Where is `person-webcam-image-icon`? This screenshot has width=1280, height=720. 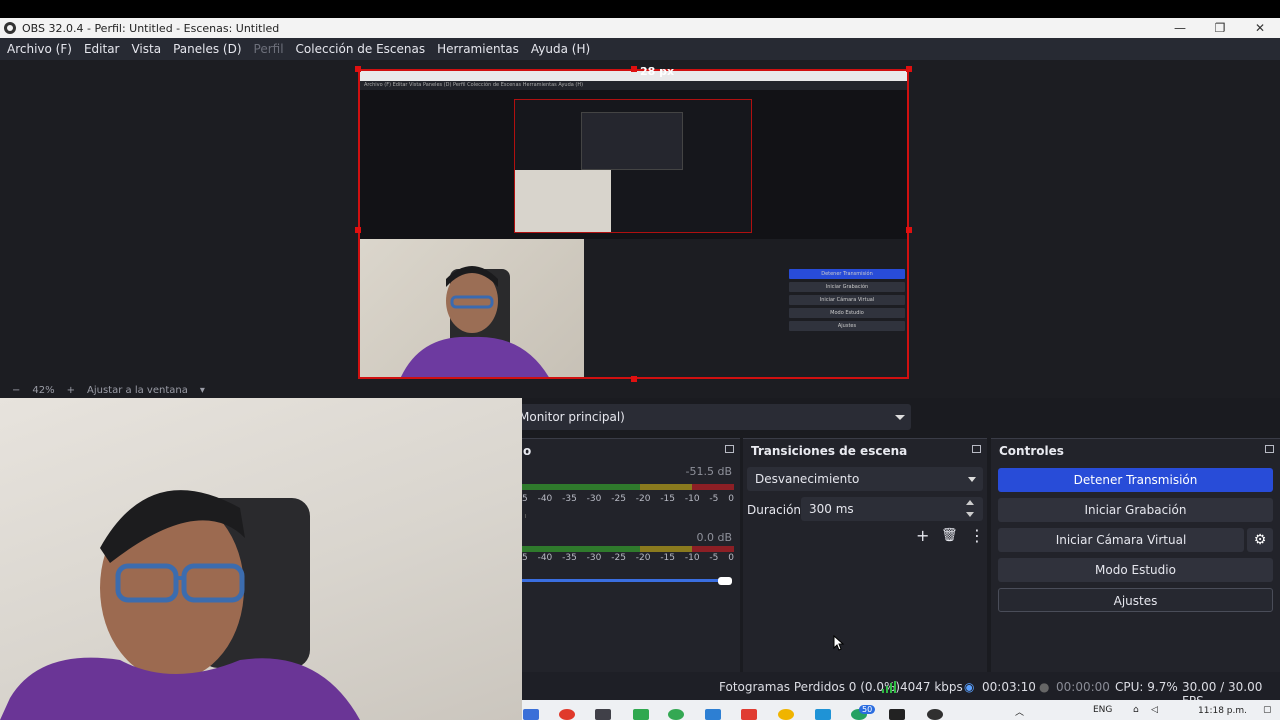 person-webcam-image-icon is located at coordinates (180, 605).